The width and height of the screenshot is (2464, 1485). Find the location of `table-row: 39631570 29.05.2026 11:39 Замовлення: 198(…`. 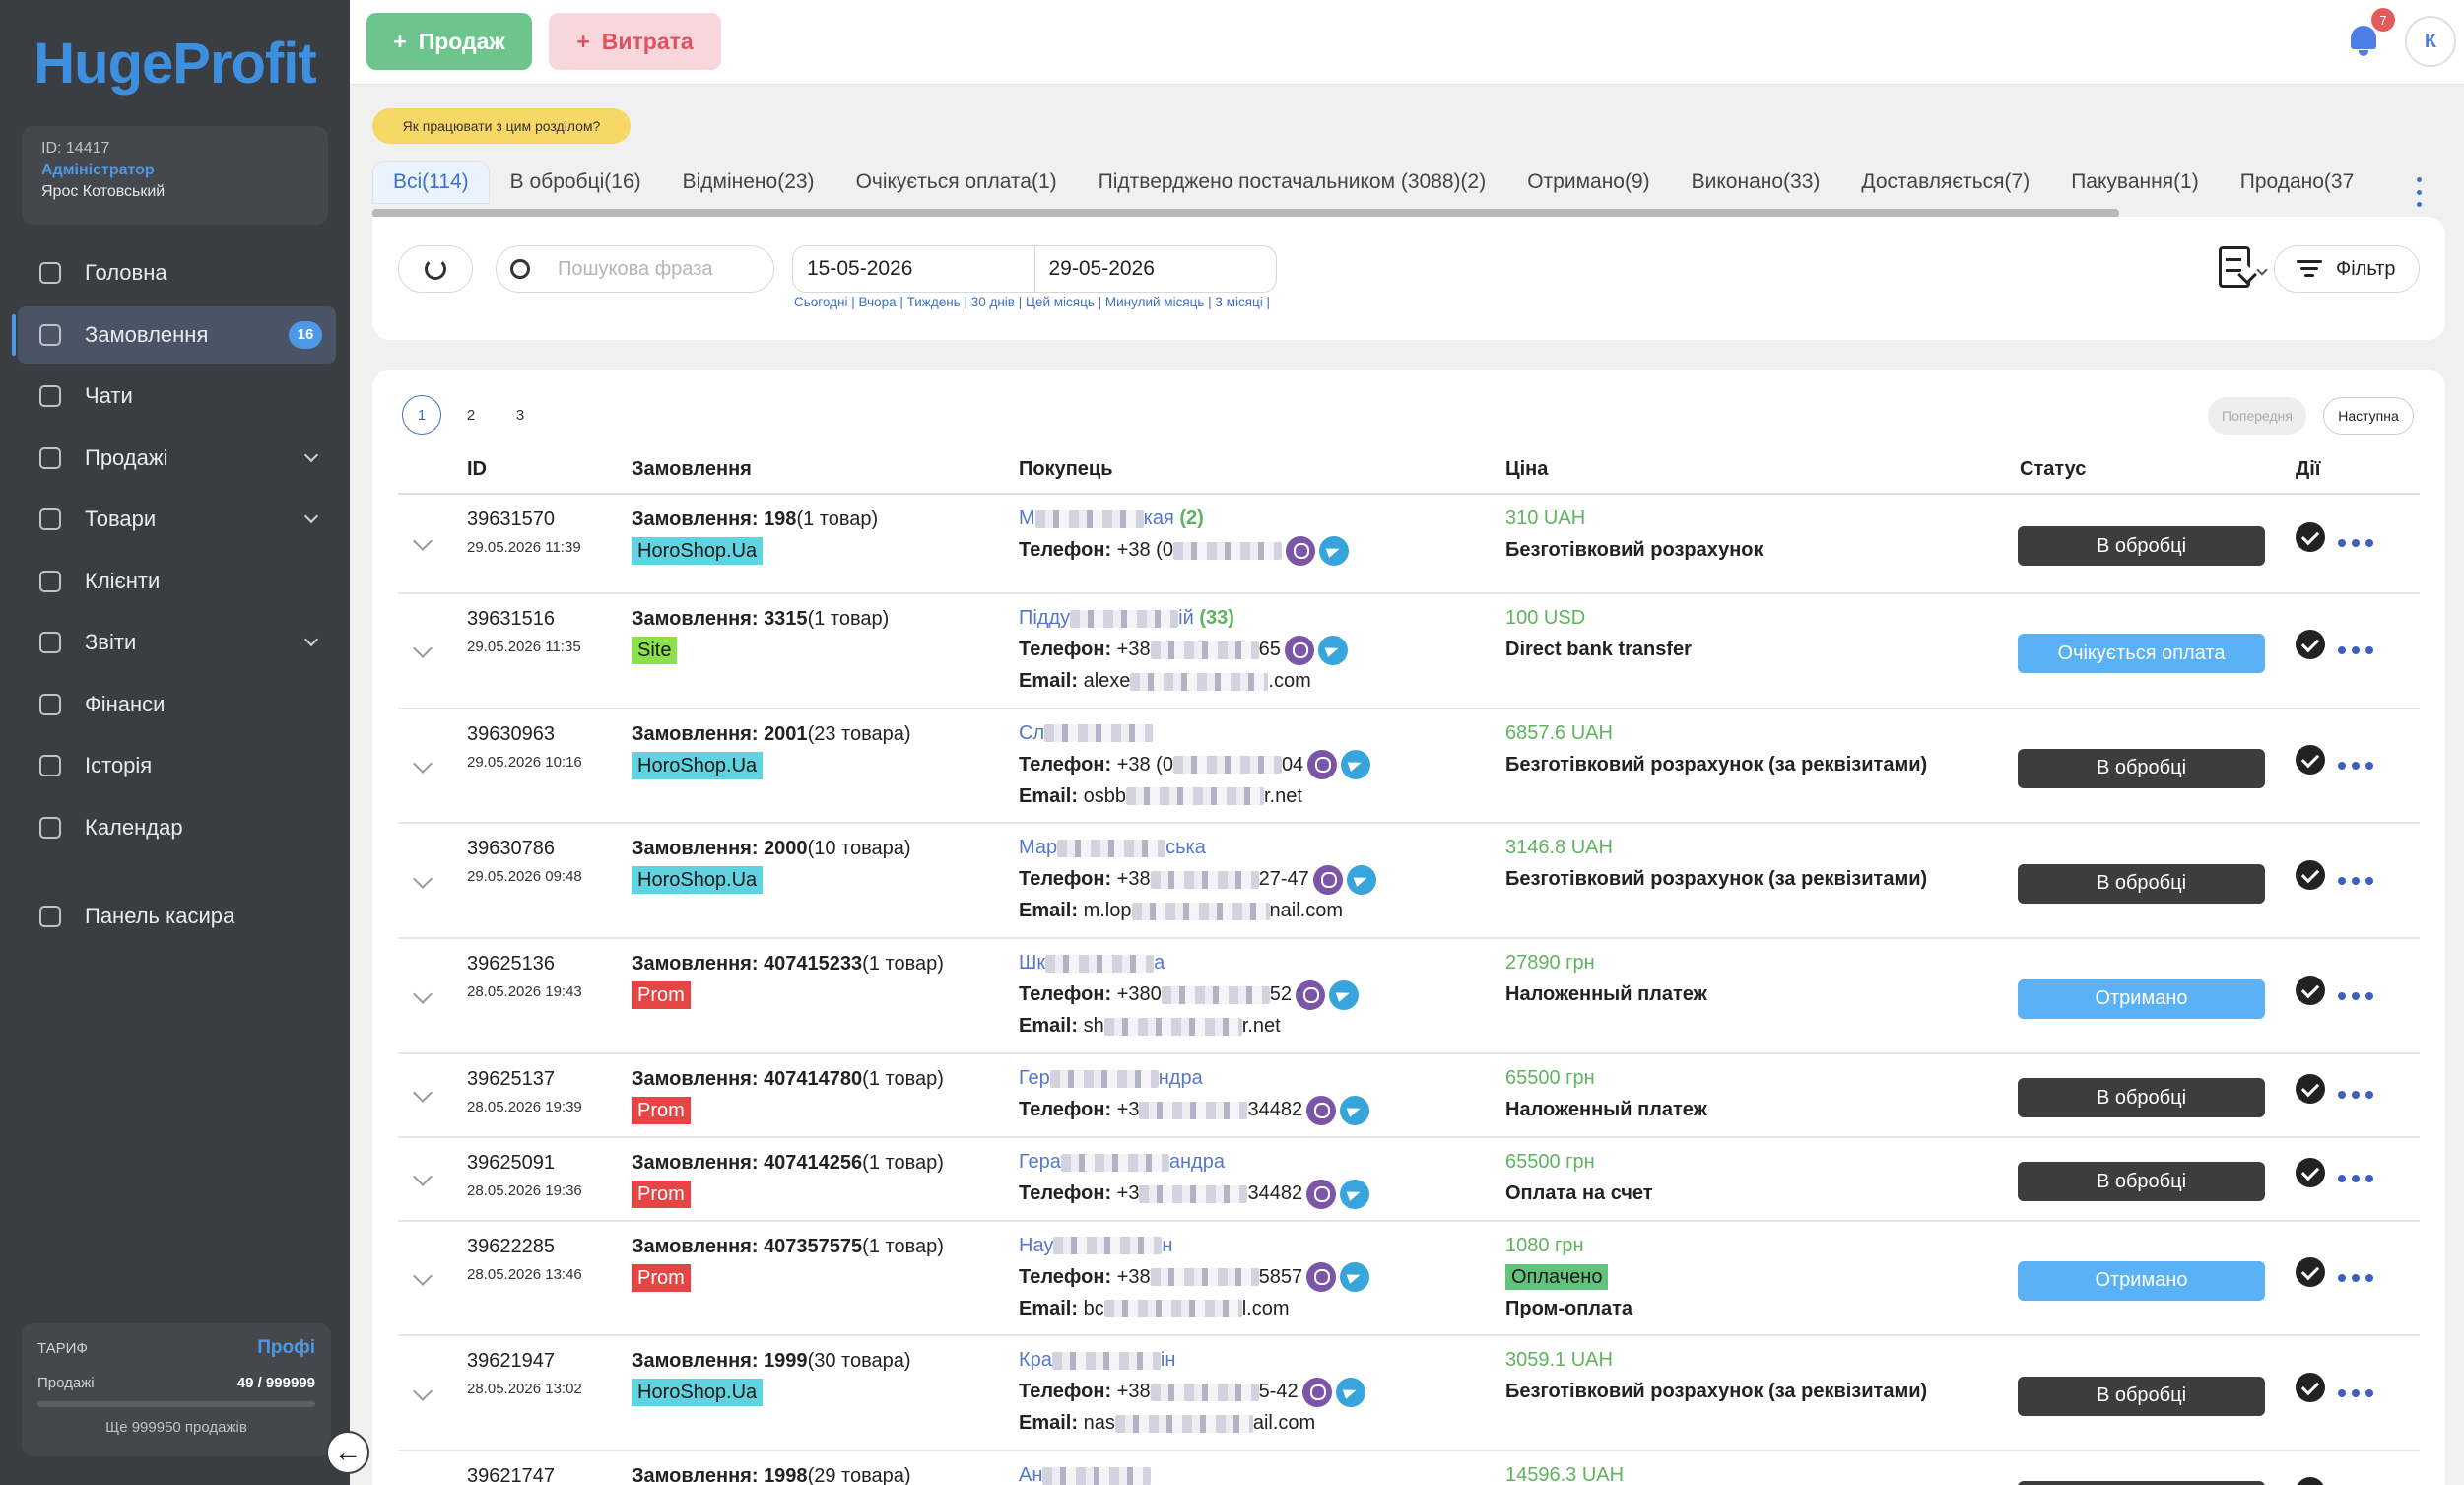

table-row: 39631570 29.05.2026 11:39 Замовлення: 198(… is located at coordinates (1409, 545).